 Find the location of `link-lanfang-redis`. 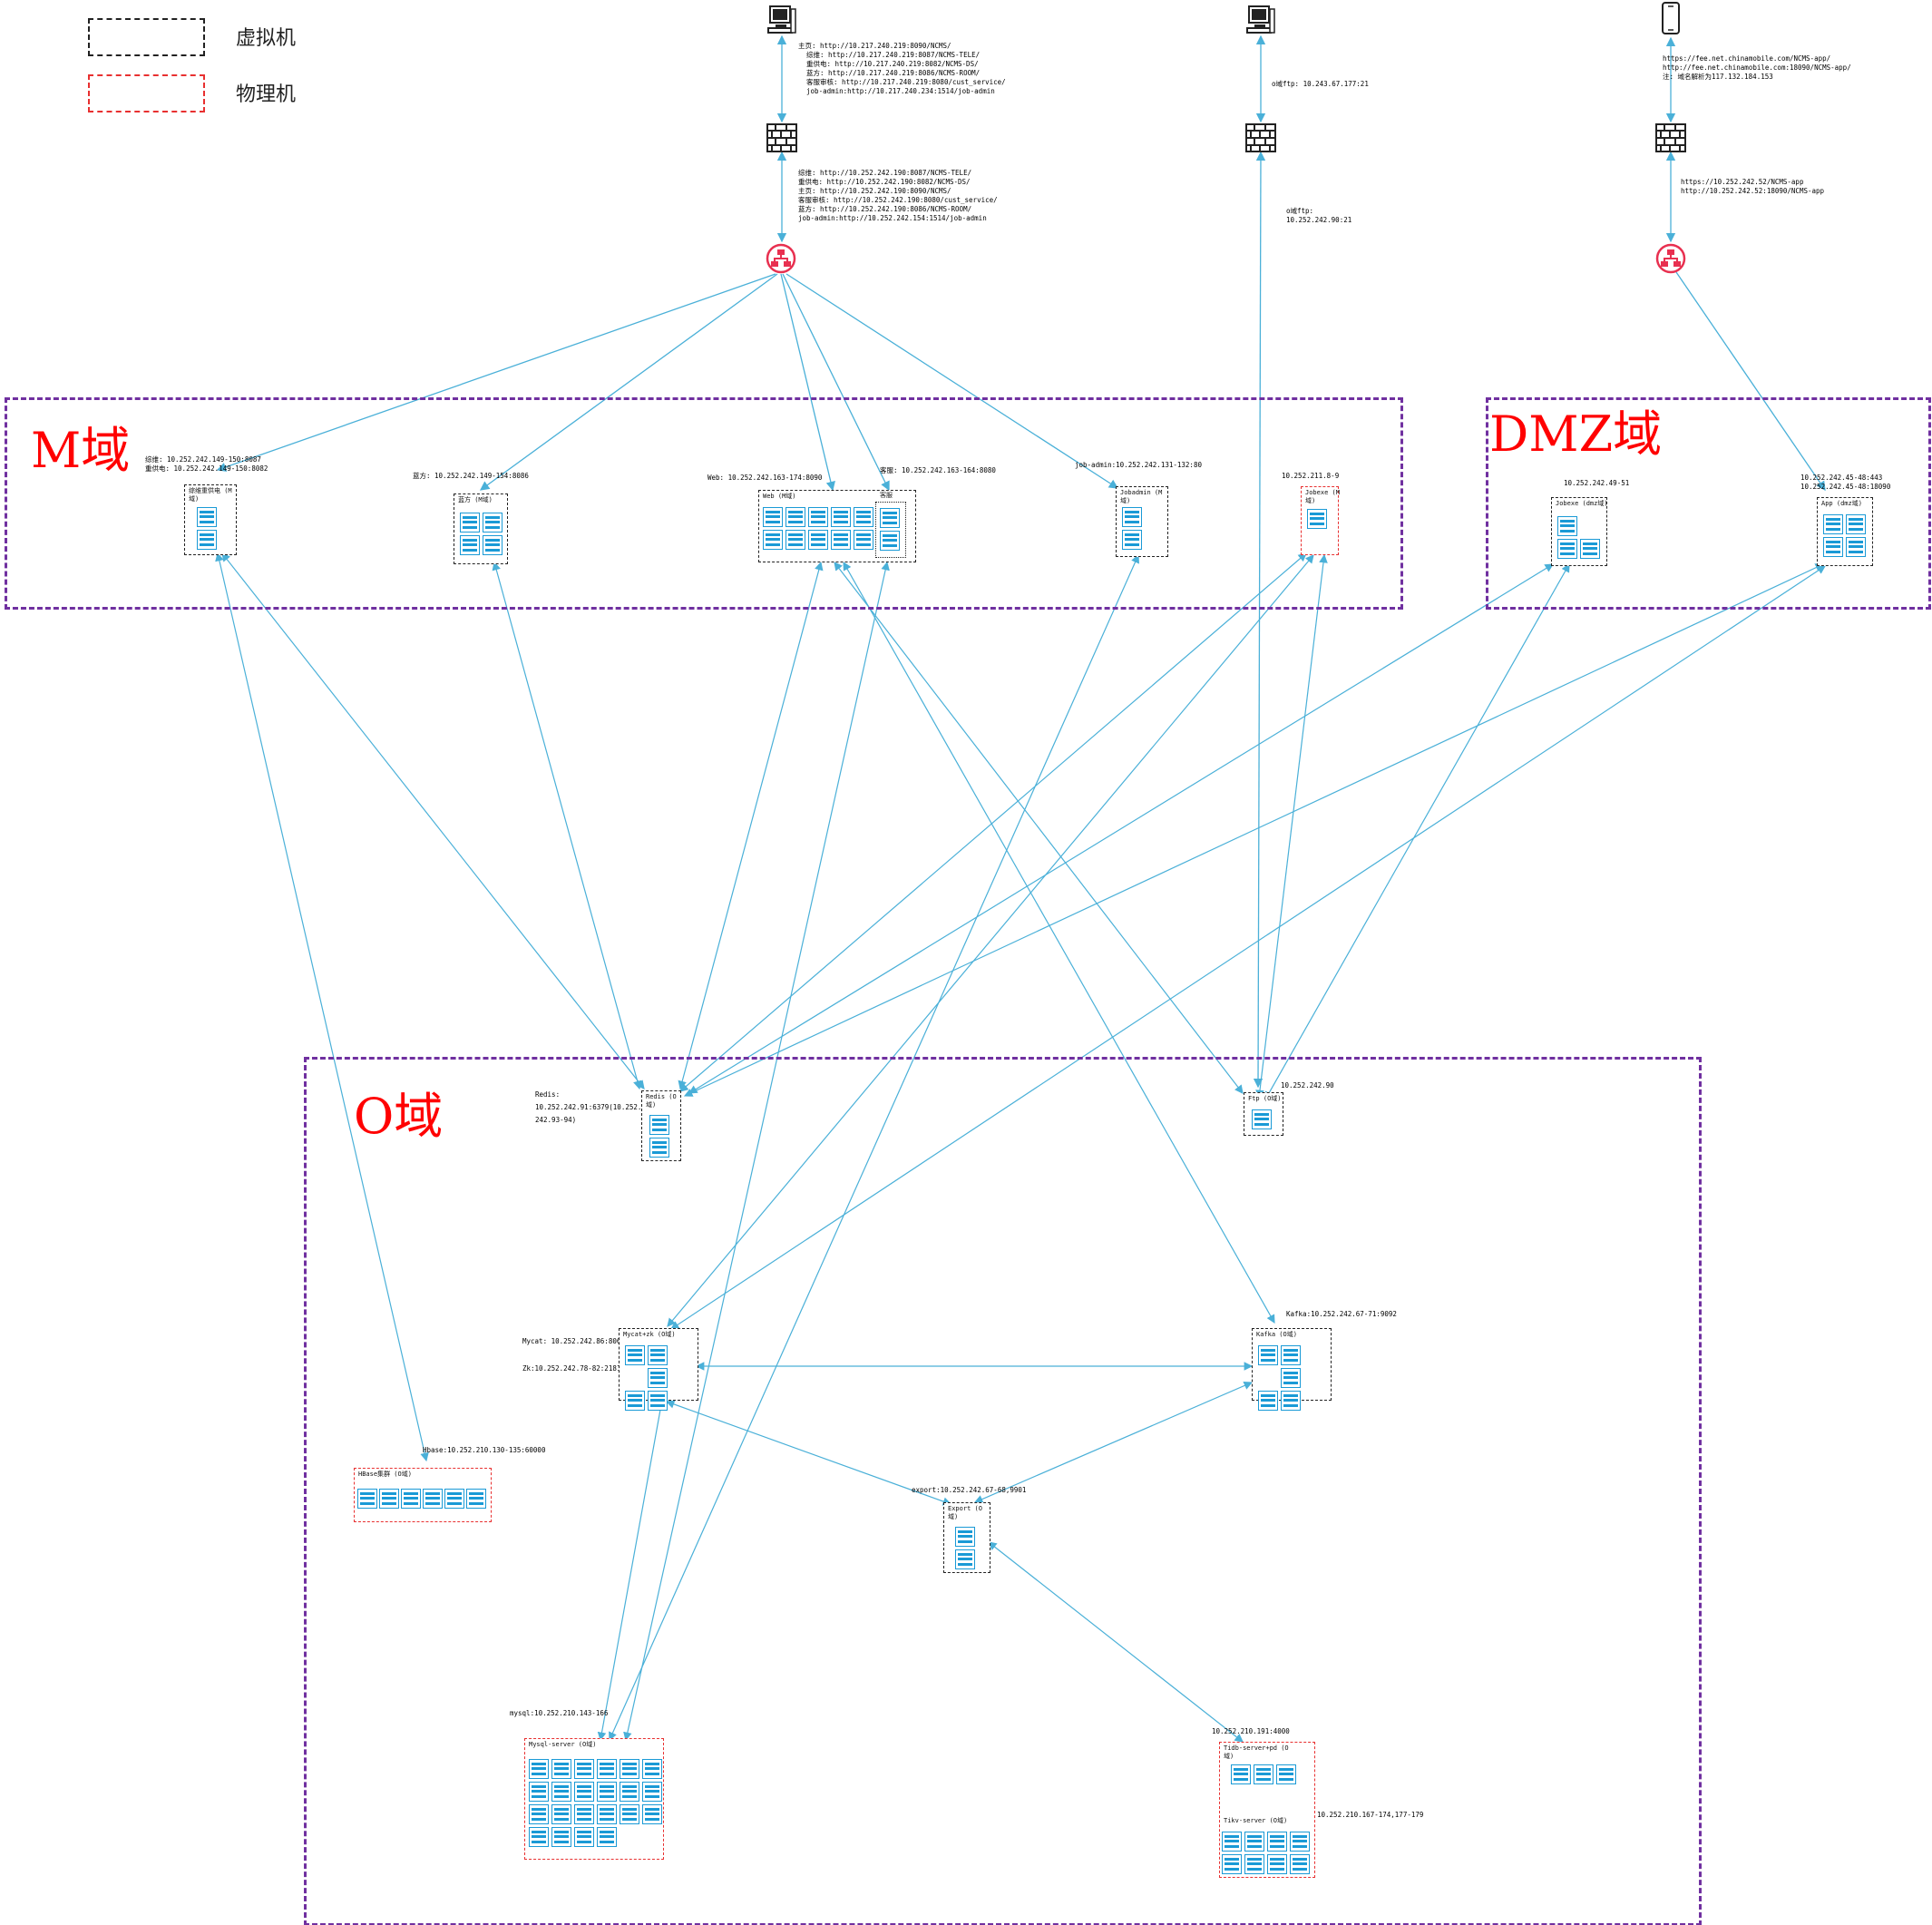

link-lanfang-redis is located at coordinates (567, 826).